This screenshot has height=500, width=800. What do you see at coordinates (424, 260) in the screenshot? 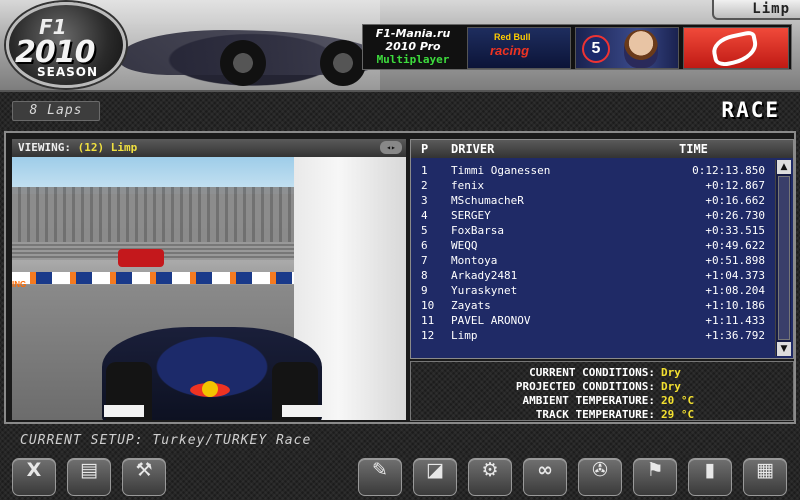
I see `row-position: 7` at bounding box center [424, 260].